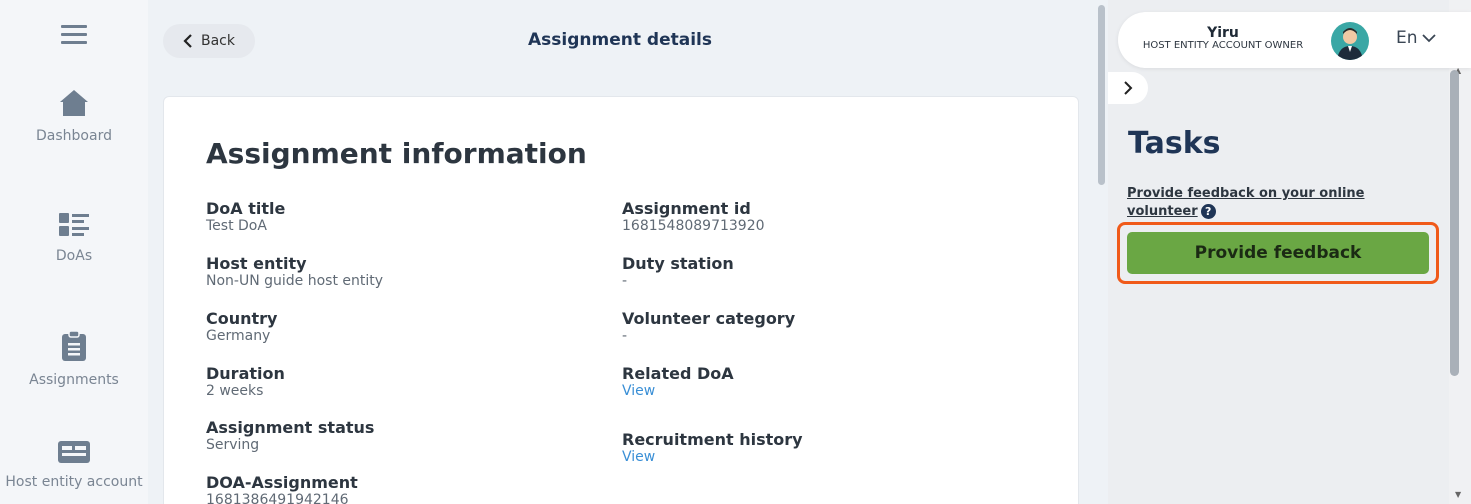 The image size is (1471, 504). Describe the element at coordinates (290, 427) in the screenshot. I see `field-label: Assignment status` at that location.